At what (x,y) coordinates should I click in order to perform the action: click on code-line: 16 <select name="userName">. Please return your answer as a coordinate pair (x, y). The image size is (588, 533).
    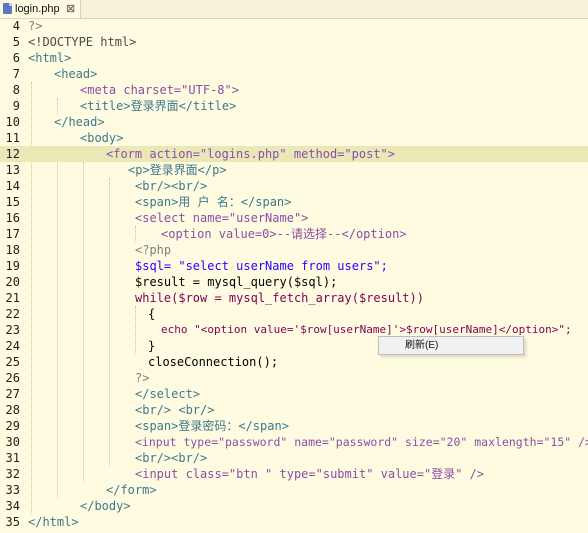
    Looking at the image, I should click on (294, 218).